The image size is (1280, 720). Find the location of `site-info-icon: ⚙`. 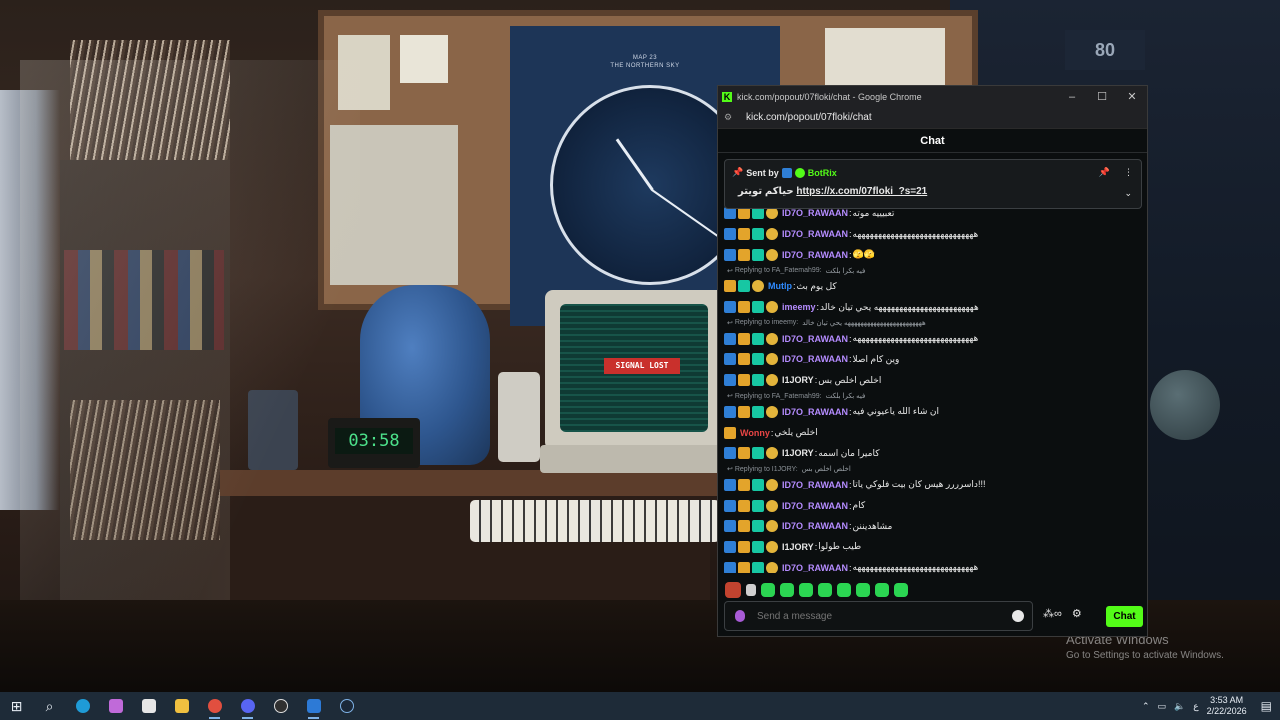

site-info-icon: ⚙ is located at coordinates (730, 117).